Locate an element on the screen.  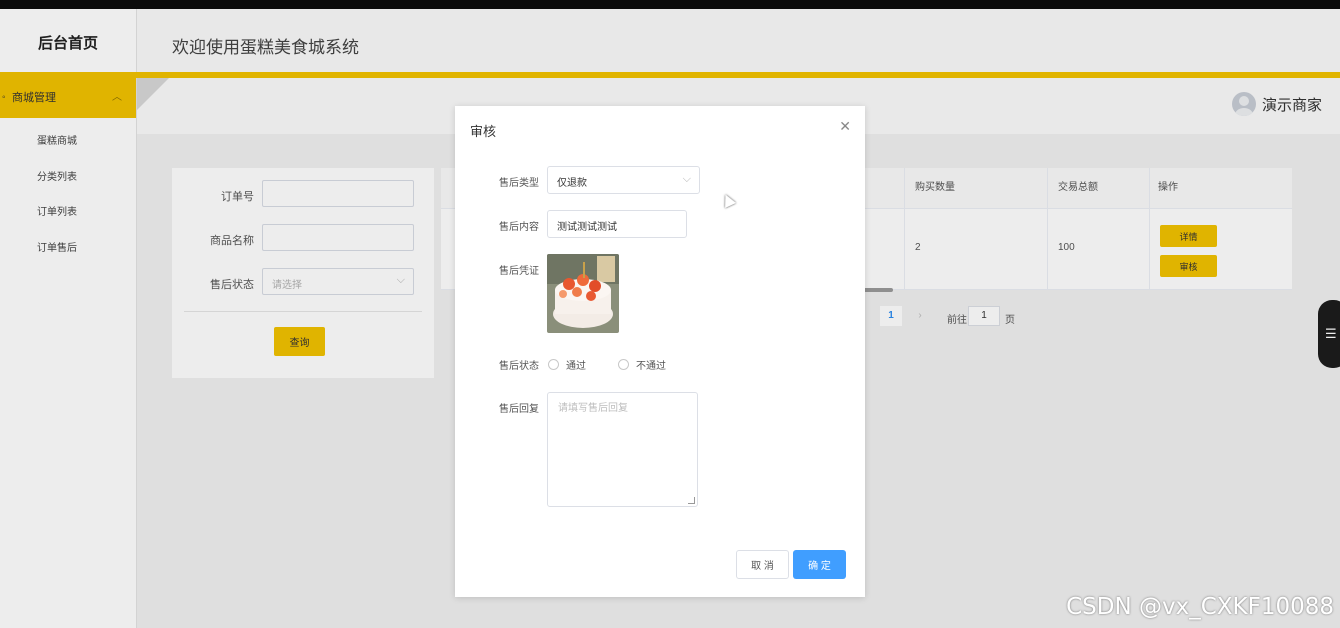
reply-label: 售后回复 is located at coordinates (519, 409).